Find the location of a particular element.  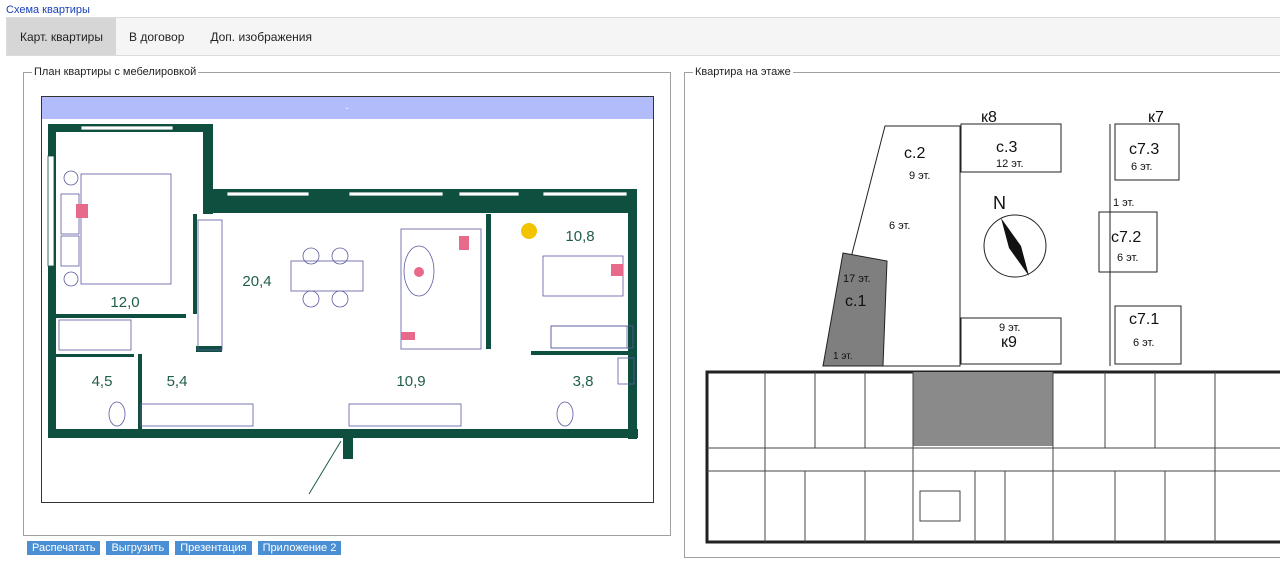

room-area-bedroom-right: 10,8 is located at coordinates (579, 236).